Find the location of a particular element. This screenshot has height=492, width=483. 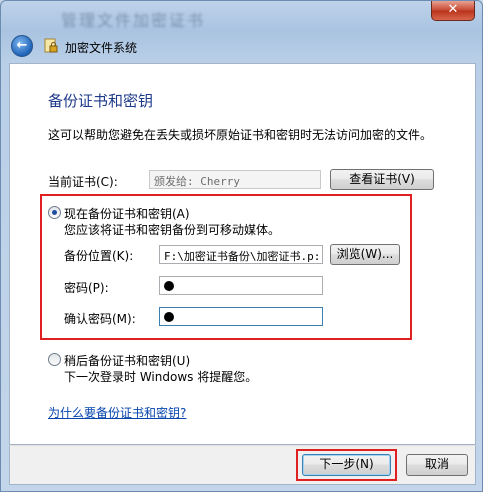

radio-selected-dot is located at coordinates (54, 212).